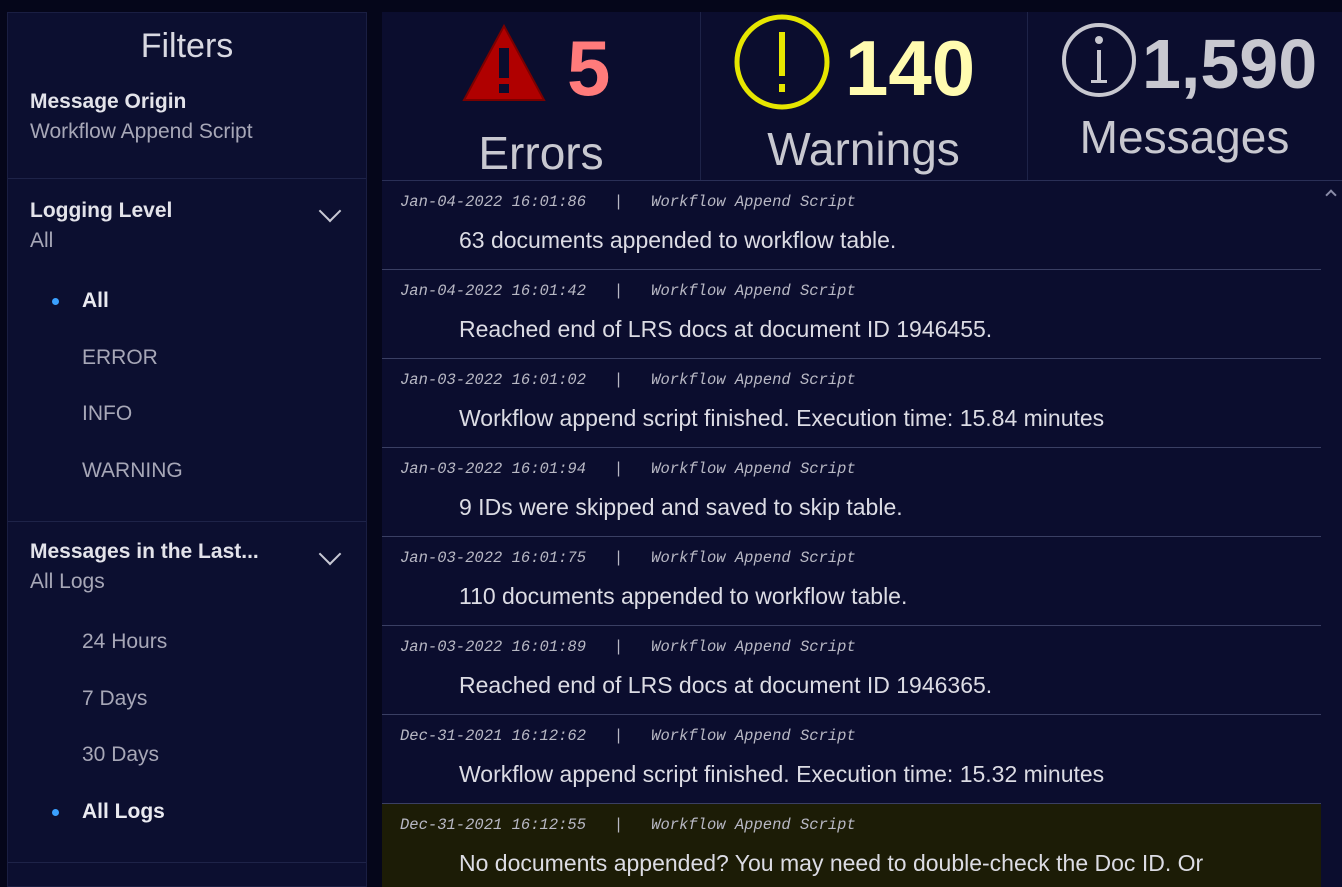 The height and width of the screenshot is (887, 1342). Describe the element at coordinates (187, 46) in the screenshot. I see `filters-title: Filters` at that location.